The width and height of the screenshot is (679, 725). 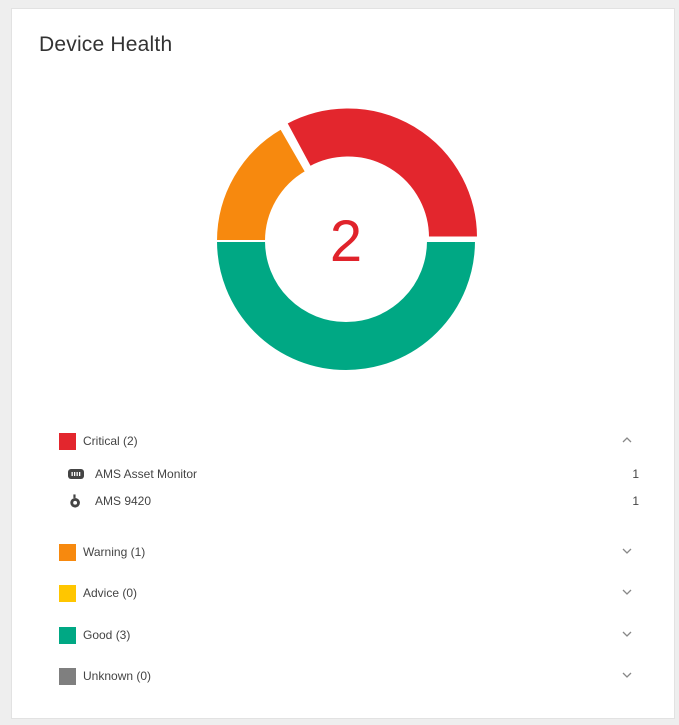 I want to click on legend-label-critical: Critical (2), so click(x=110, y=441).